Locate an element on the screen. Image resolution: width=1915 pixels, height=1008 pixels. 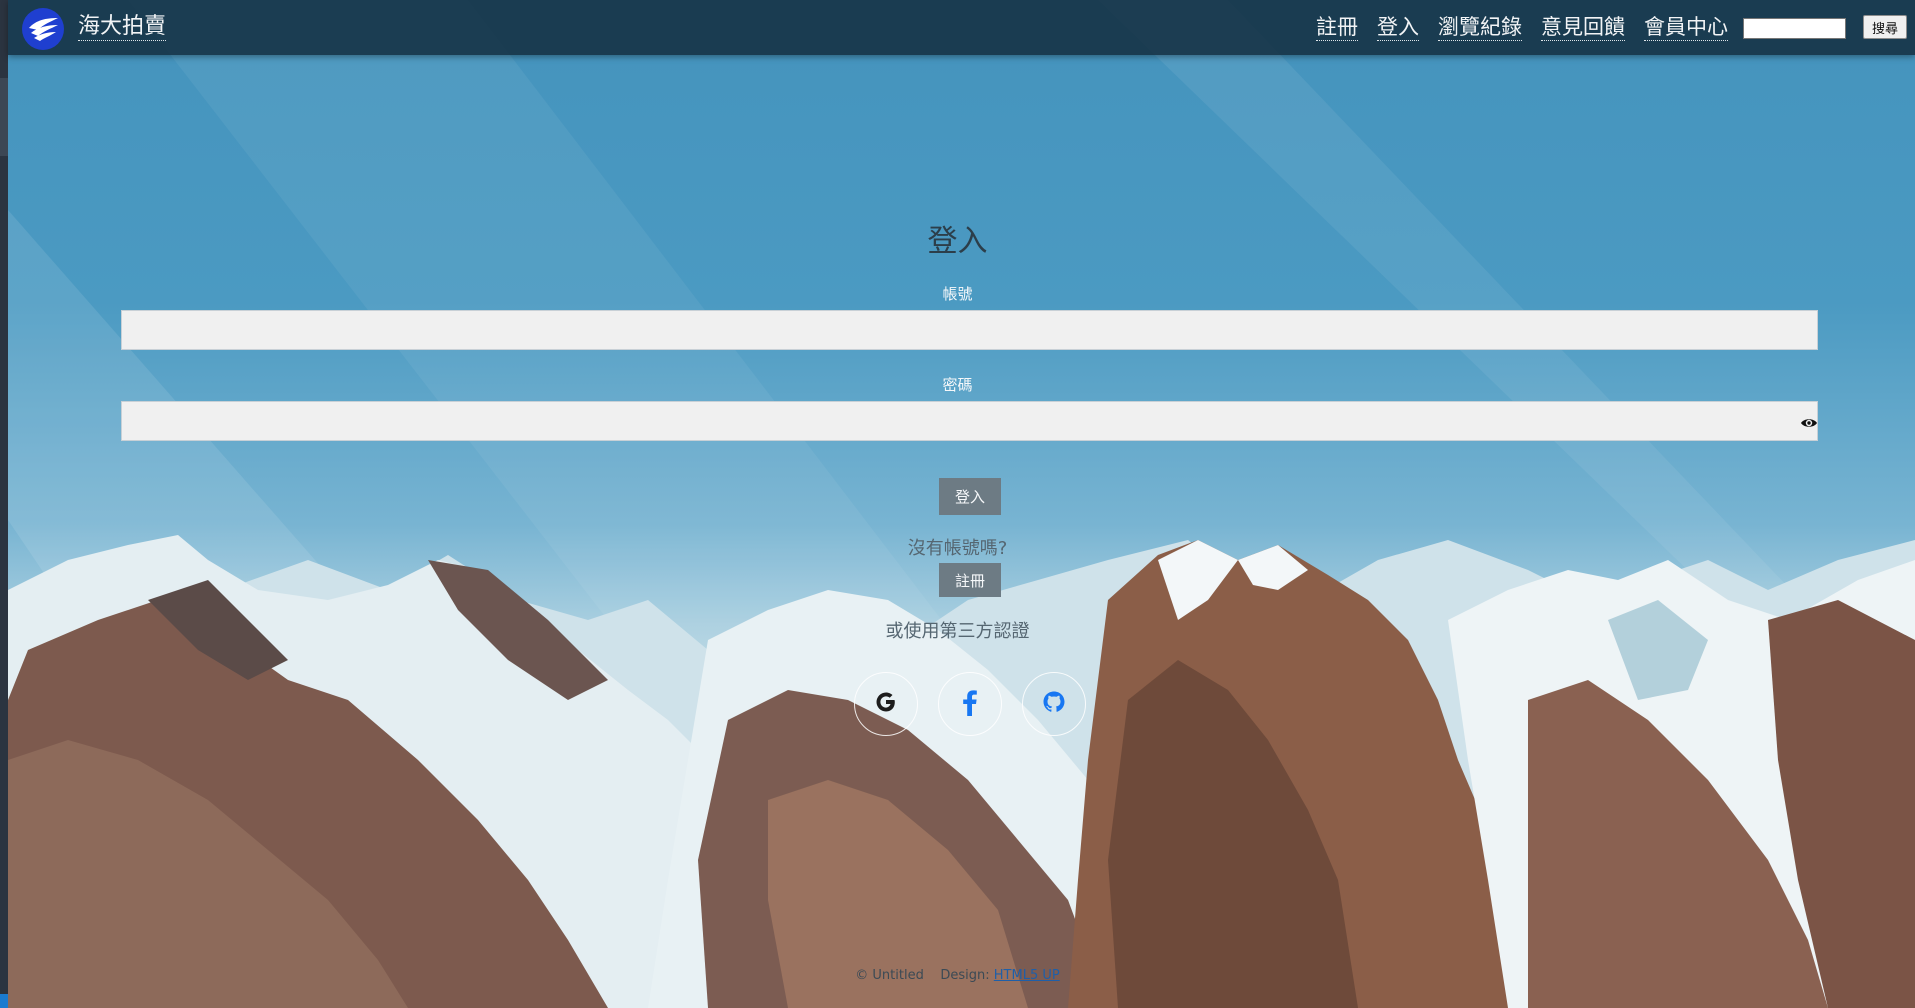
github-login-button is located at coordinates (1054, 704).